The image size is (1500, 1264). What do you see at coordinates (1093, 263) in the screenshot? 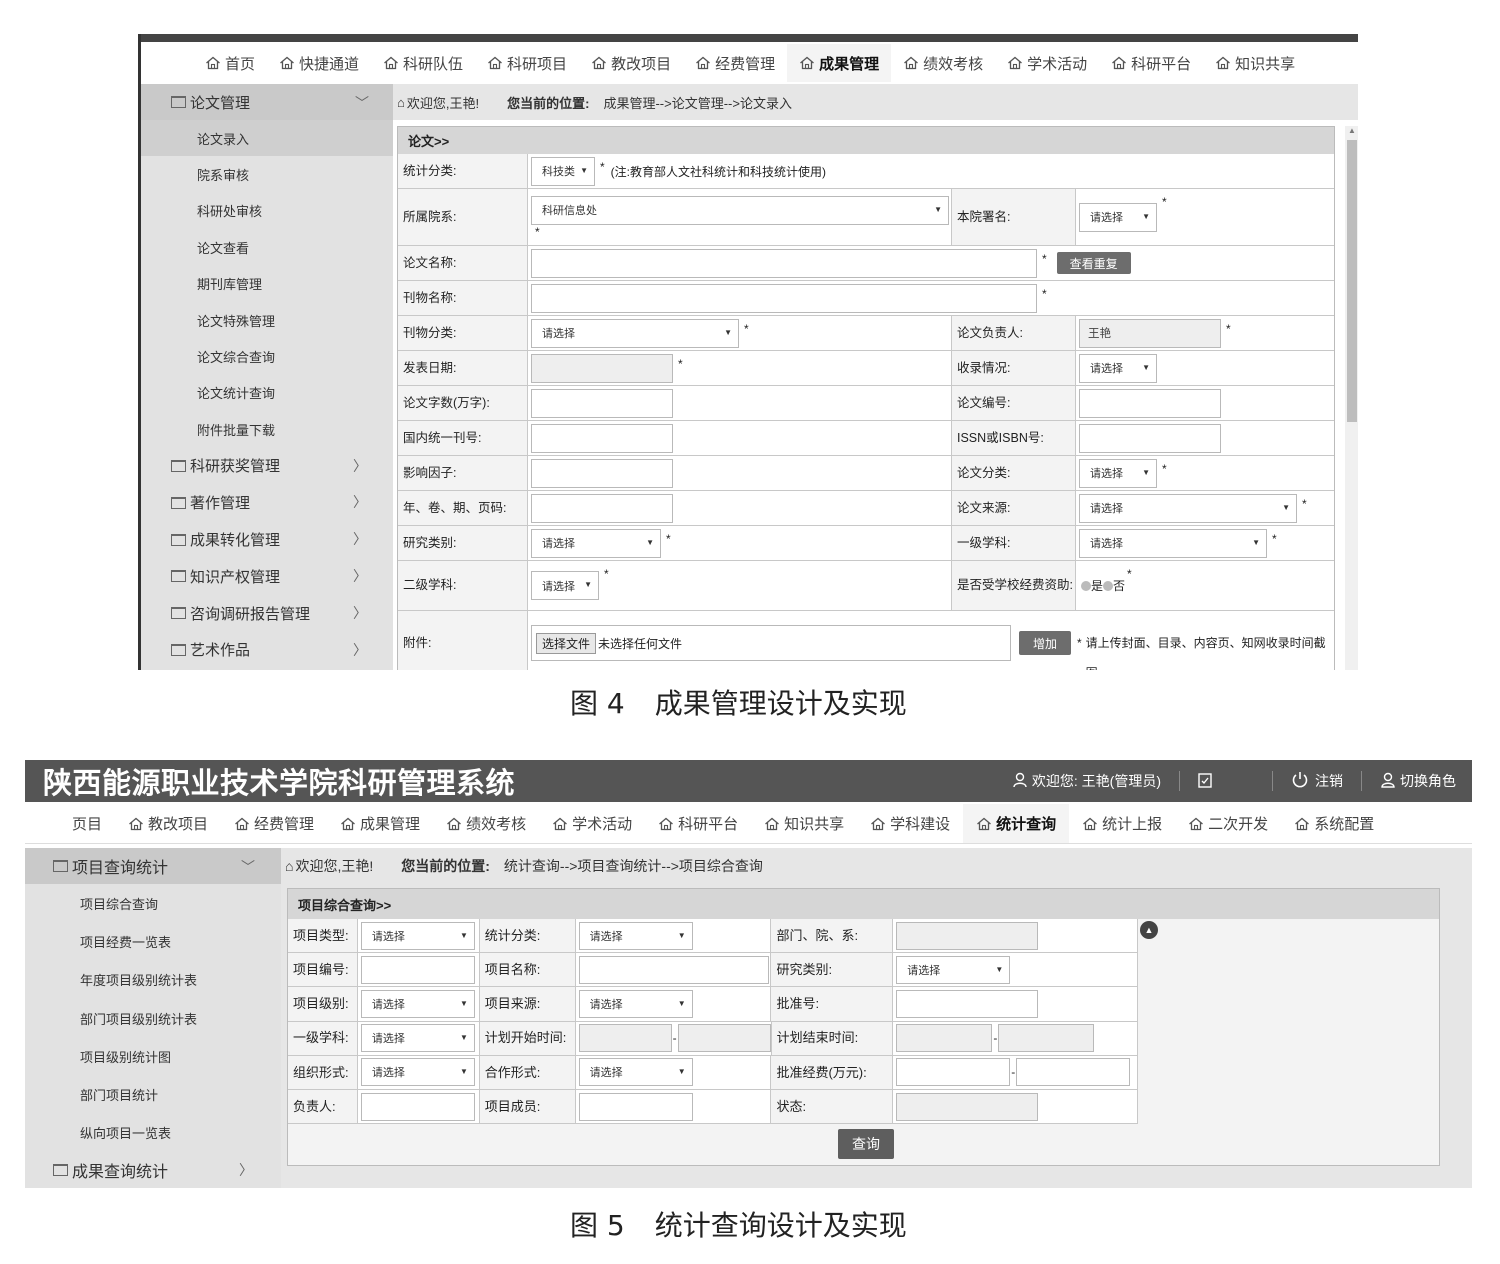
I see `check-duplicate-button: 查看重复` at bounding box center [1093, 263].